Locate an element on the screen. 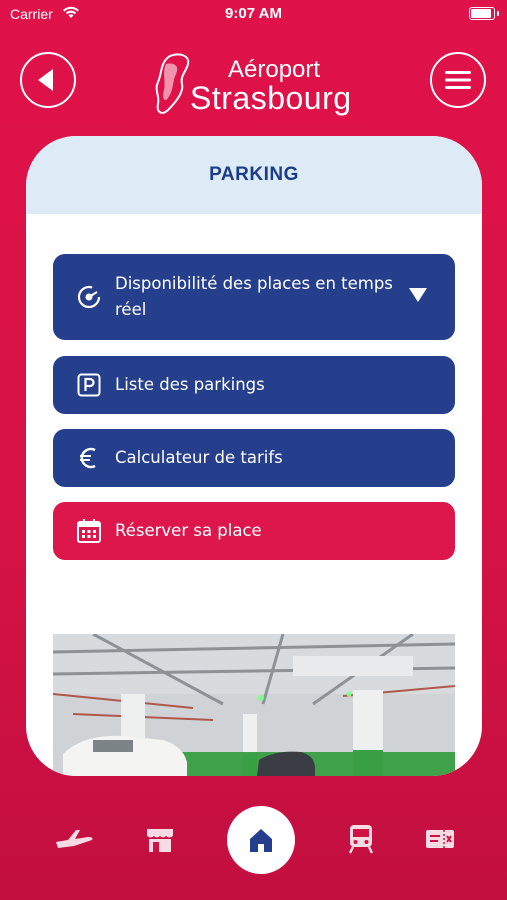 Image resolution: width=507 pixels, height=900 pixels. bottom-tab-bar is located at coordinates (253, 840).